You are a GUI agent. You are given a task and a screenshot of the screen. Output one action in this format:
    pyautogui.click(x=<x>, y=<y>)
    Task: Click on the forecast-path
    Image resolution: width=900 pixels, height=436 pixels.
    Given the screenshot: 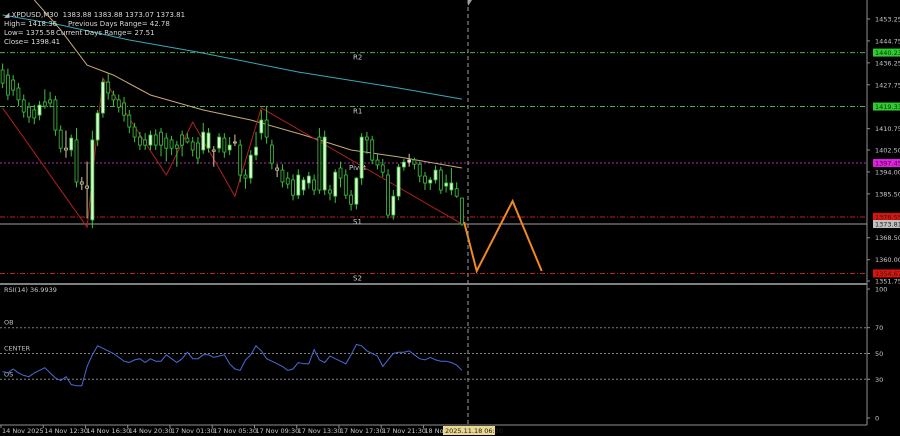 What is the action you would take?
    pyautogui.click(x=503, y=236)
    